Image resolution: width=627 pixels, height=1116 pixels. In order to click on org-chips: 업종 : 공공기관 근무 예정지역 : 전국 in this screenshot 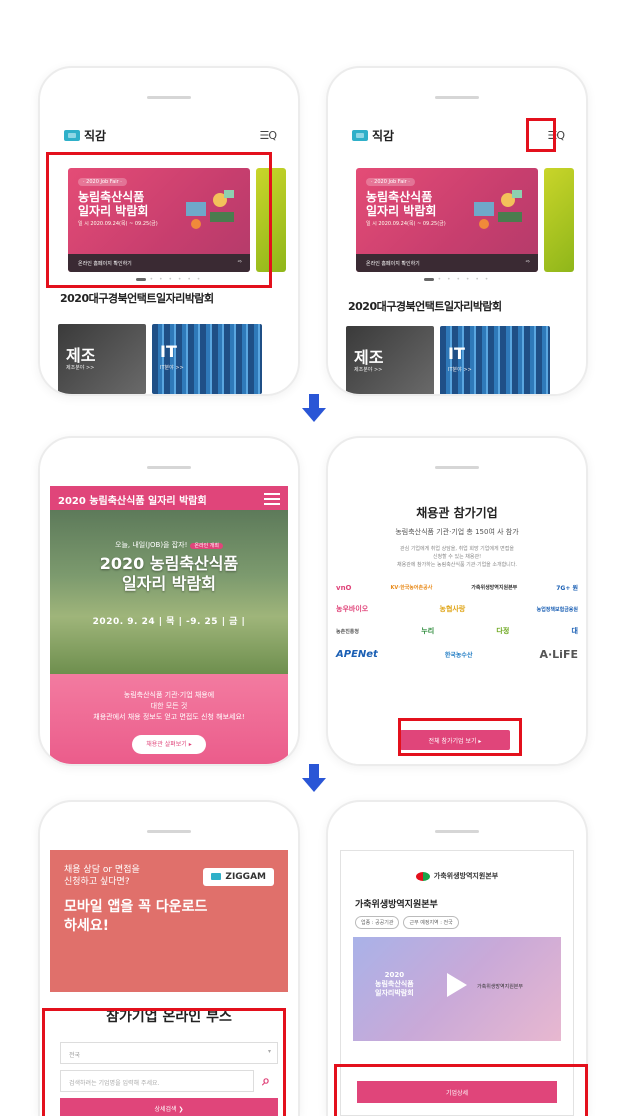, I will do `click(464, 922)`.